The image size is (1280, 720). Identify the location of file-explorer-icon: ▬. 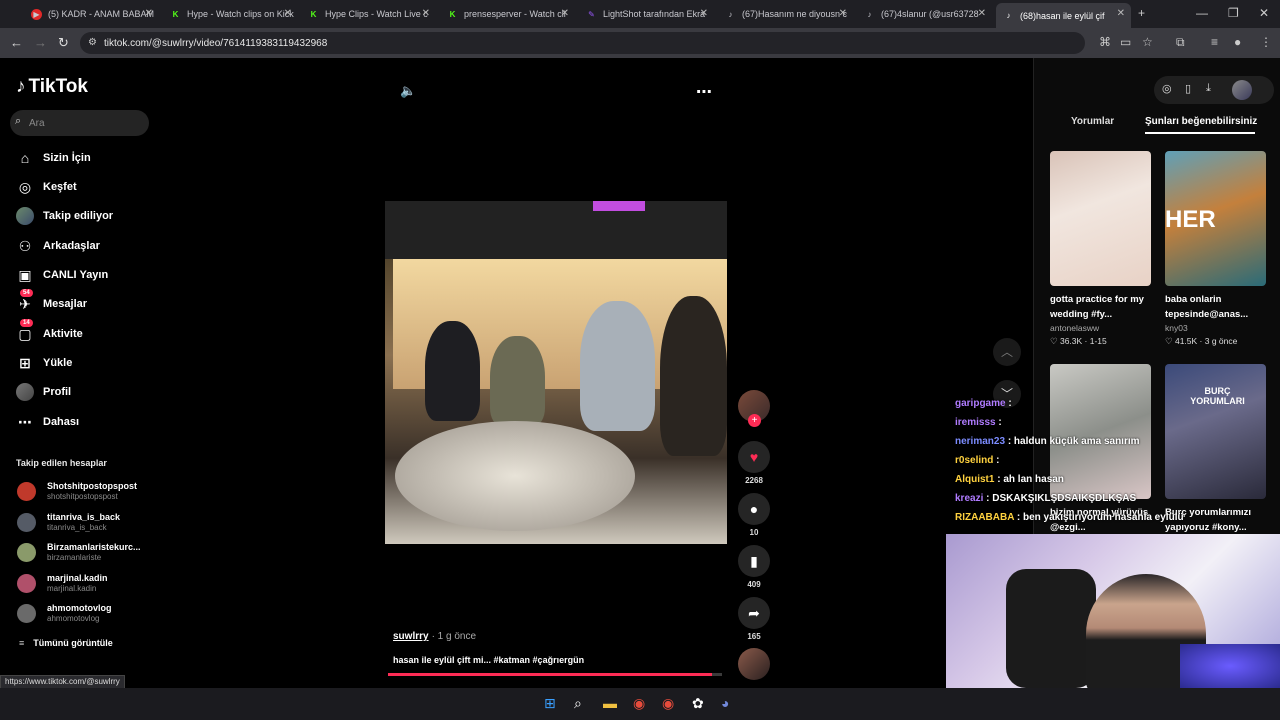
(610, 703).